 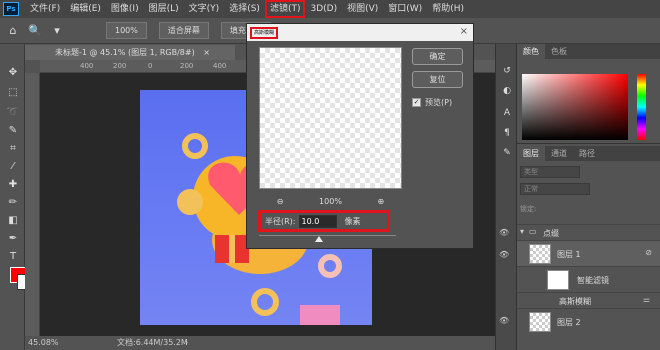 I want to click on checkbox-checked-icon: ✓, so click(x=416, y=102).